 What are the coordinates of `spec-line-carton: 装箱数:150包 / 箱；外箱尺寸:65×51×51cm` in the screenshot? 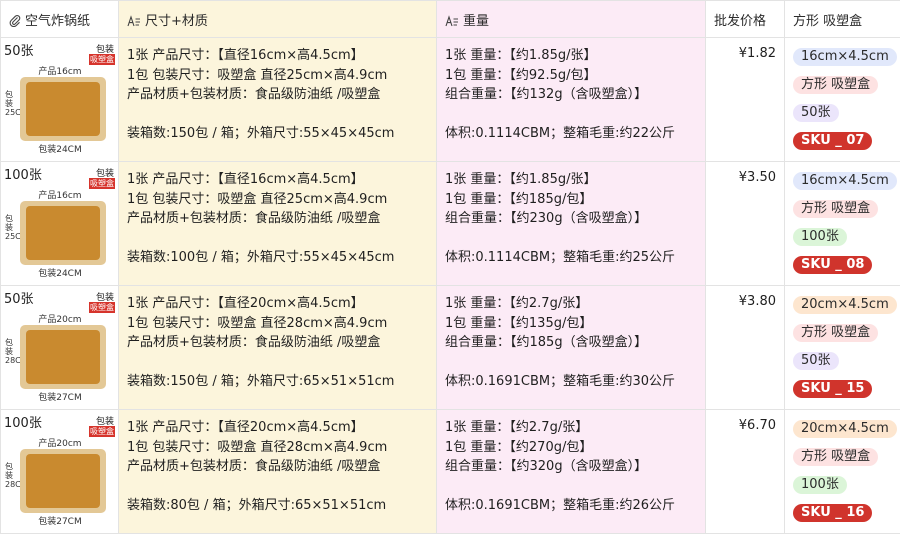 It's located at (261, 381).